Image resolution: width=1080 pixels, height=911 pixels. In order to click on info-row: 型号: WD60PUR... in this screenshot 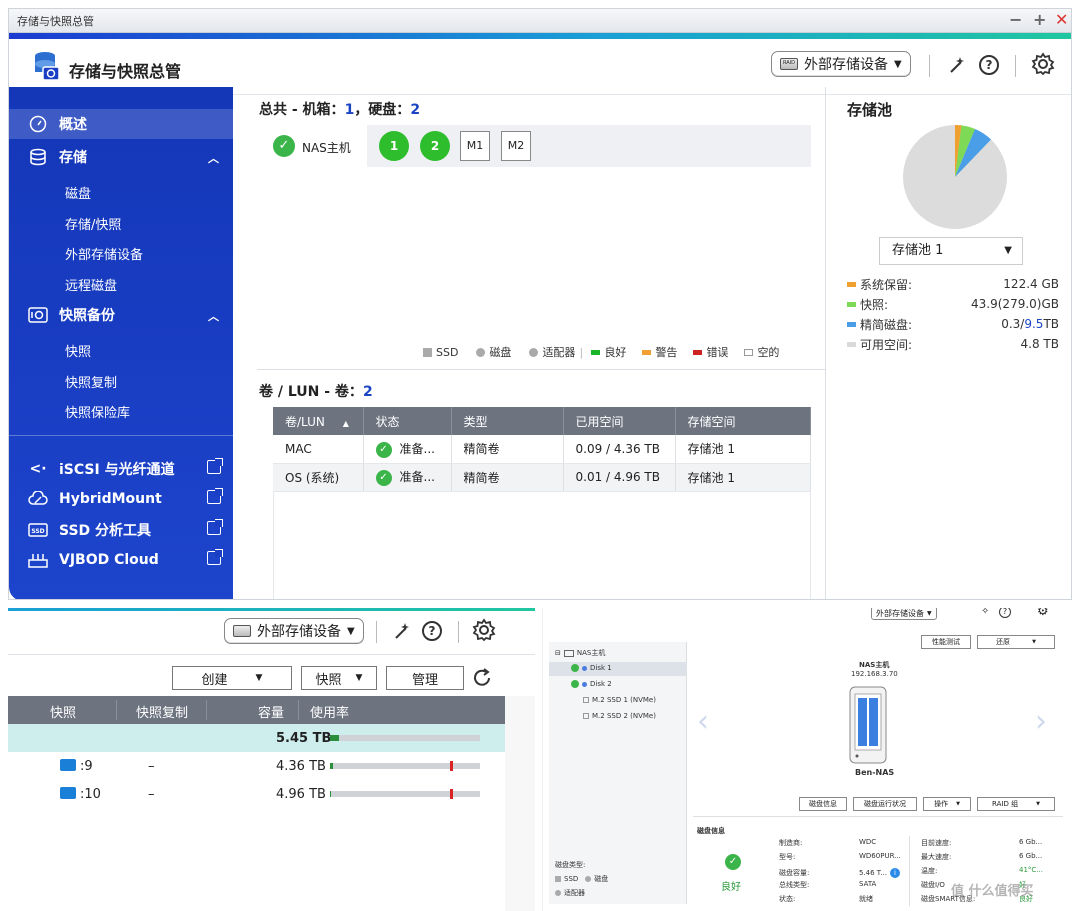, I will do `click(843, 859)`.